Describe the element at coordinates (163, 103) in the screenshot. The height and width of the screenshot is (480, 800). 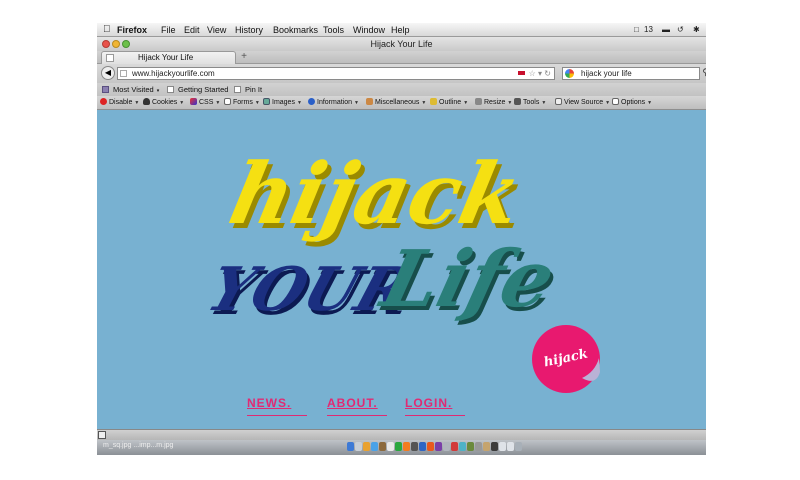
I see `dev-cookies: Cookies ▼` at that location.